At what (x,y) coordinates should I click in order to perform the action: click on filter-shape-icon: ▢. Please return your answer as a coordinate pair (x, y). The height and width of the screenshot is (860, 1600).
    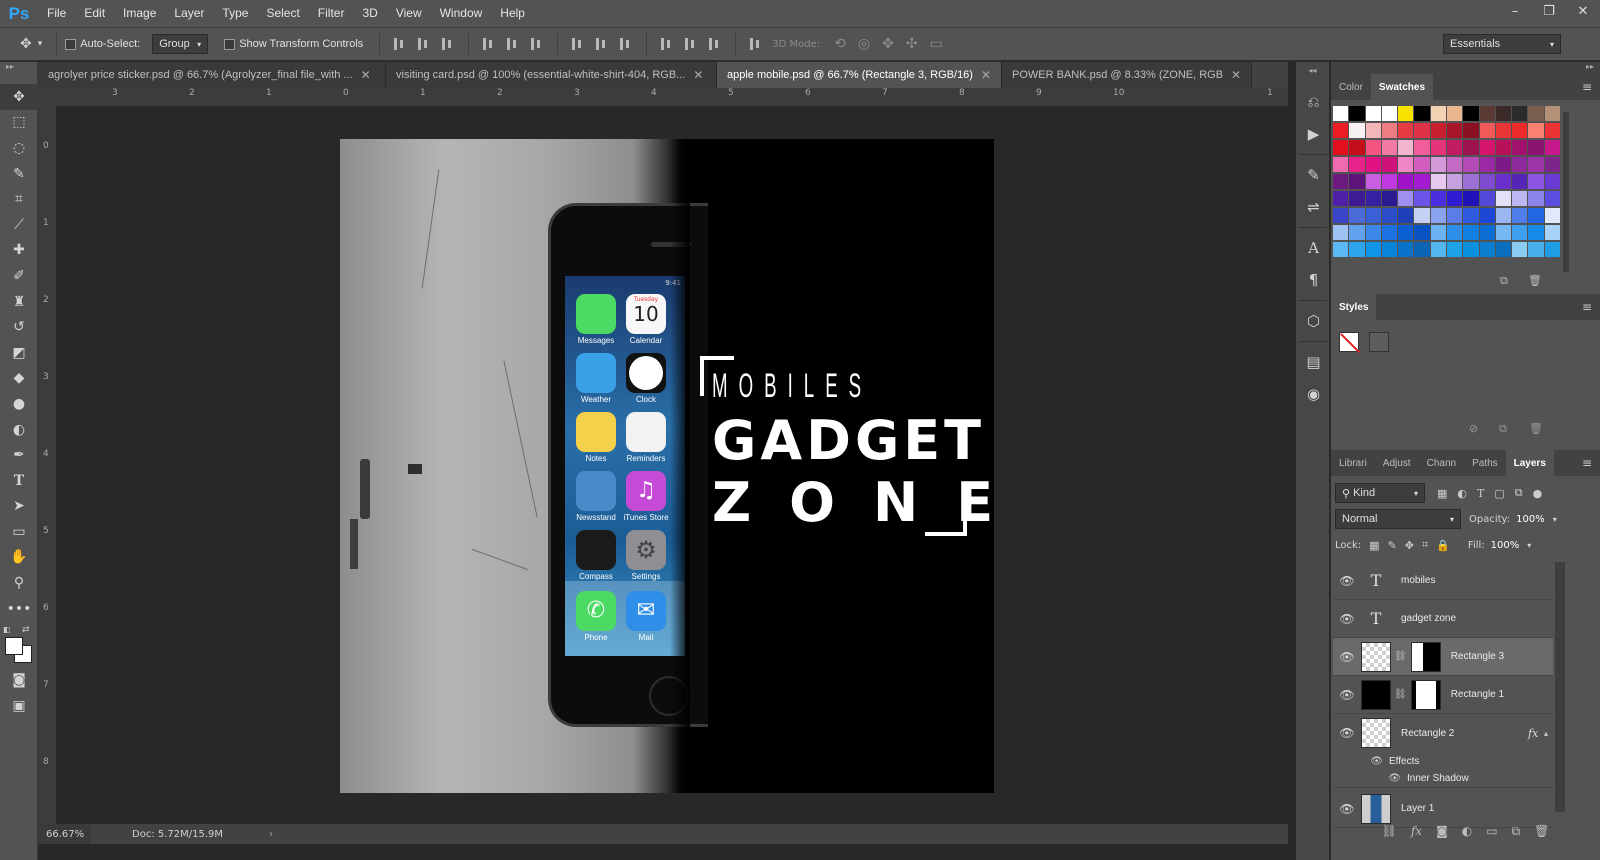
    Looking at the image, I should click on (1499, 493).